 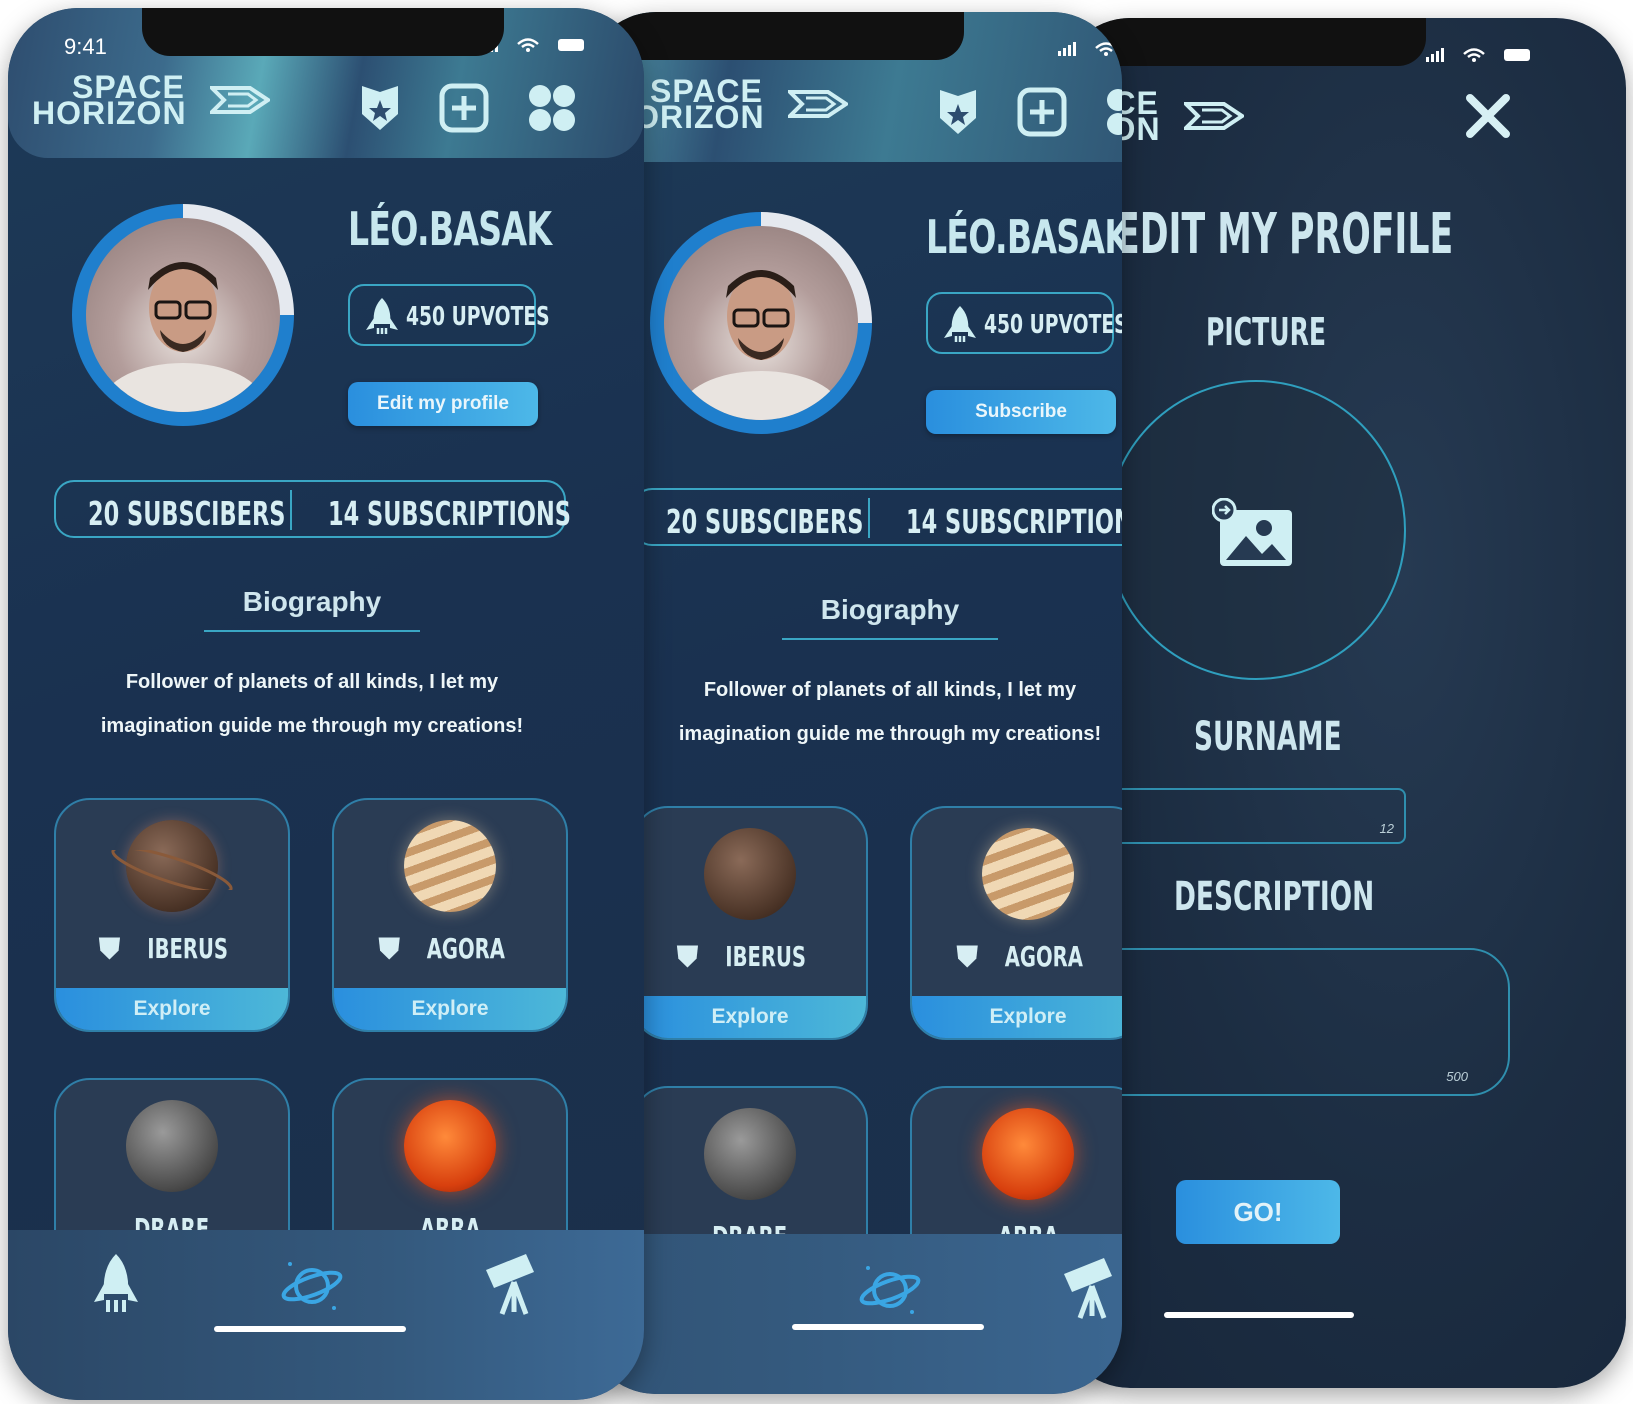 I want to click on close-icon, so click(x=1488, y=116).